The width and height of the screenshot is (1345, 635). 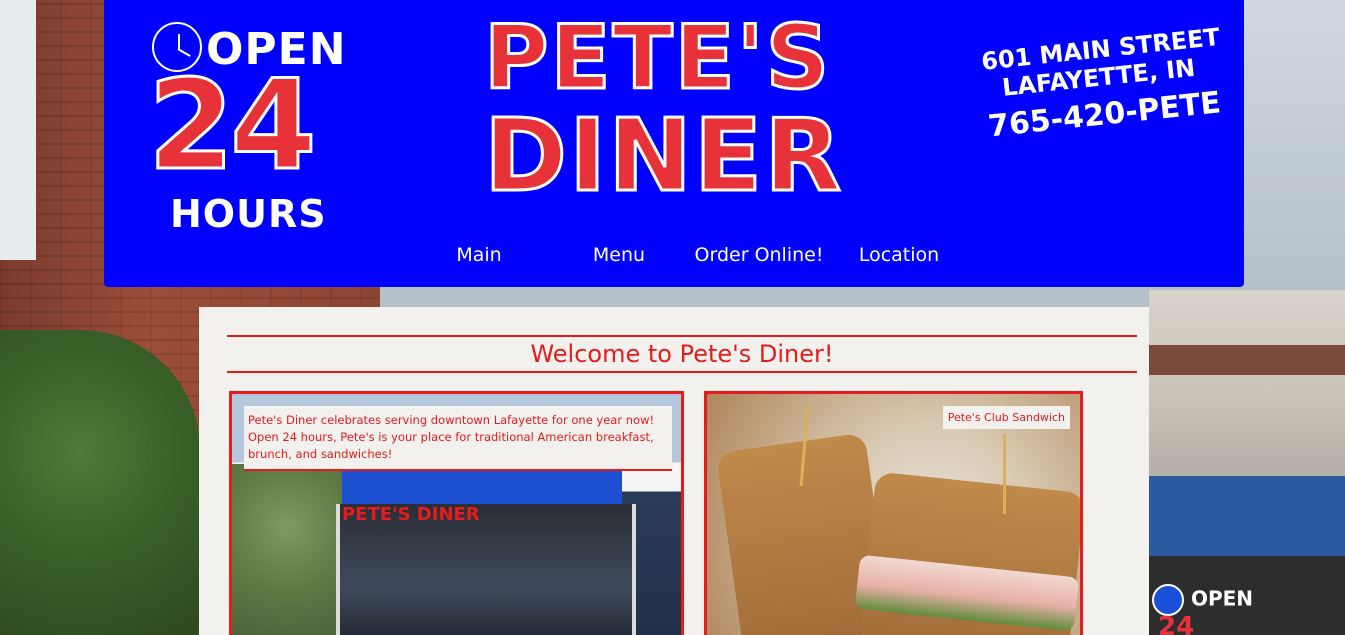 What do you see at coordinates (18, 130) in the screenshot?
I see `background-sky` at bounding box center [18, 130].